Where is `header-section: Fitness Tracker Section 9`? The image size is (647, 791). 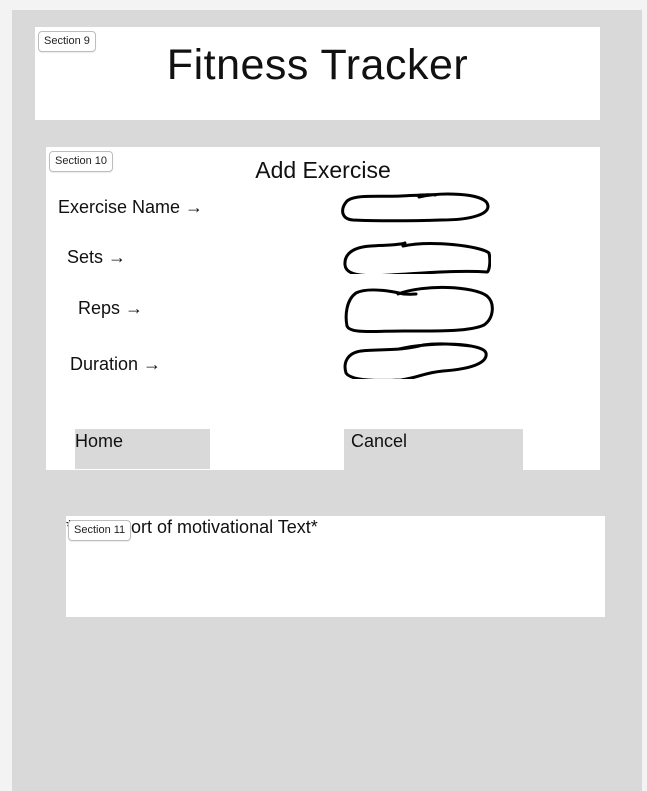
header-section: Fitness Tracker Section 9 is located at coordinates (317, 73).